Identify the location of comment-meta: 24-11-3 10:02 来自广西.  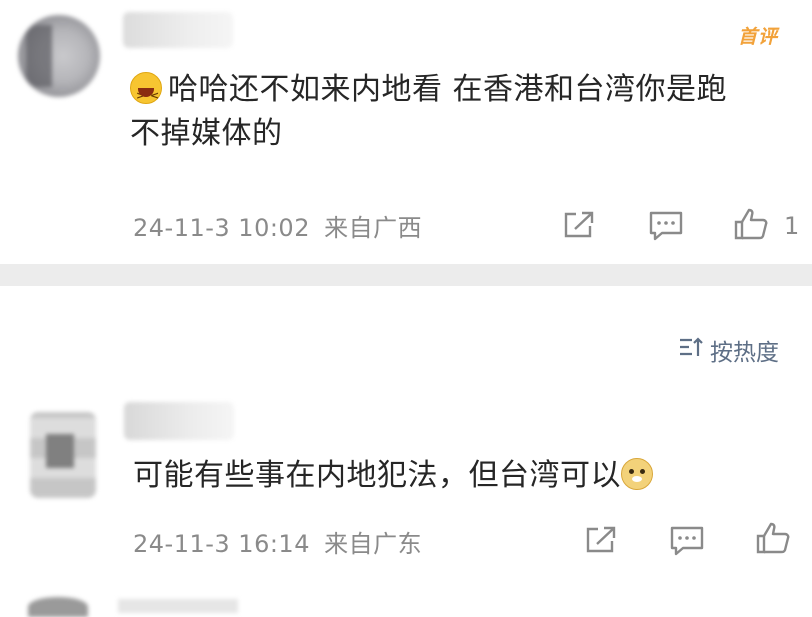
(277, 225).